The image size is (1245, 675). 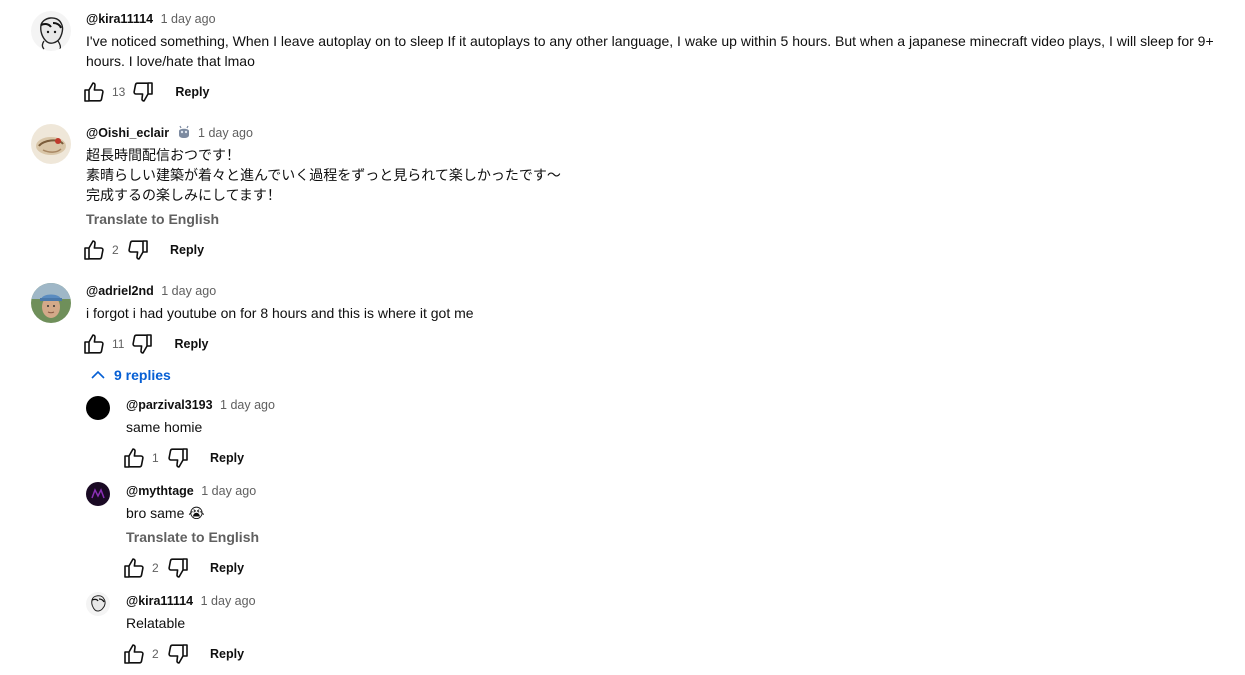 I want to click on comment-text-line: 完成するの楽しみにしてます！, so click(x=183, y=195).